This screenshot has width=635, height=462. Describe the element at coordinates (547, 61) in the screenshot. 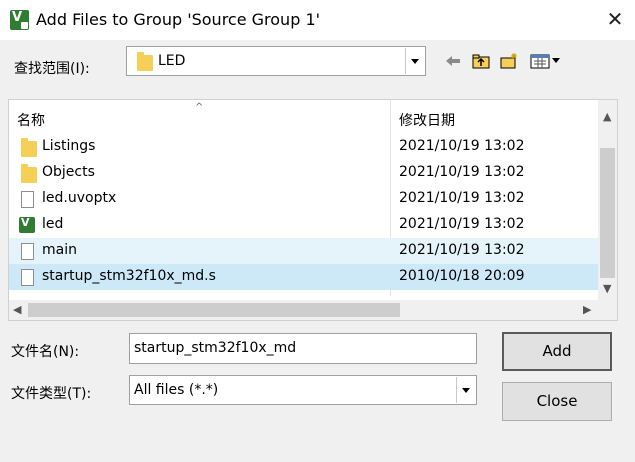

I see `view-menu-icon` at that location.